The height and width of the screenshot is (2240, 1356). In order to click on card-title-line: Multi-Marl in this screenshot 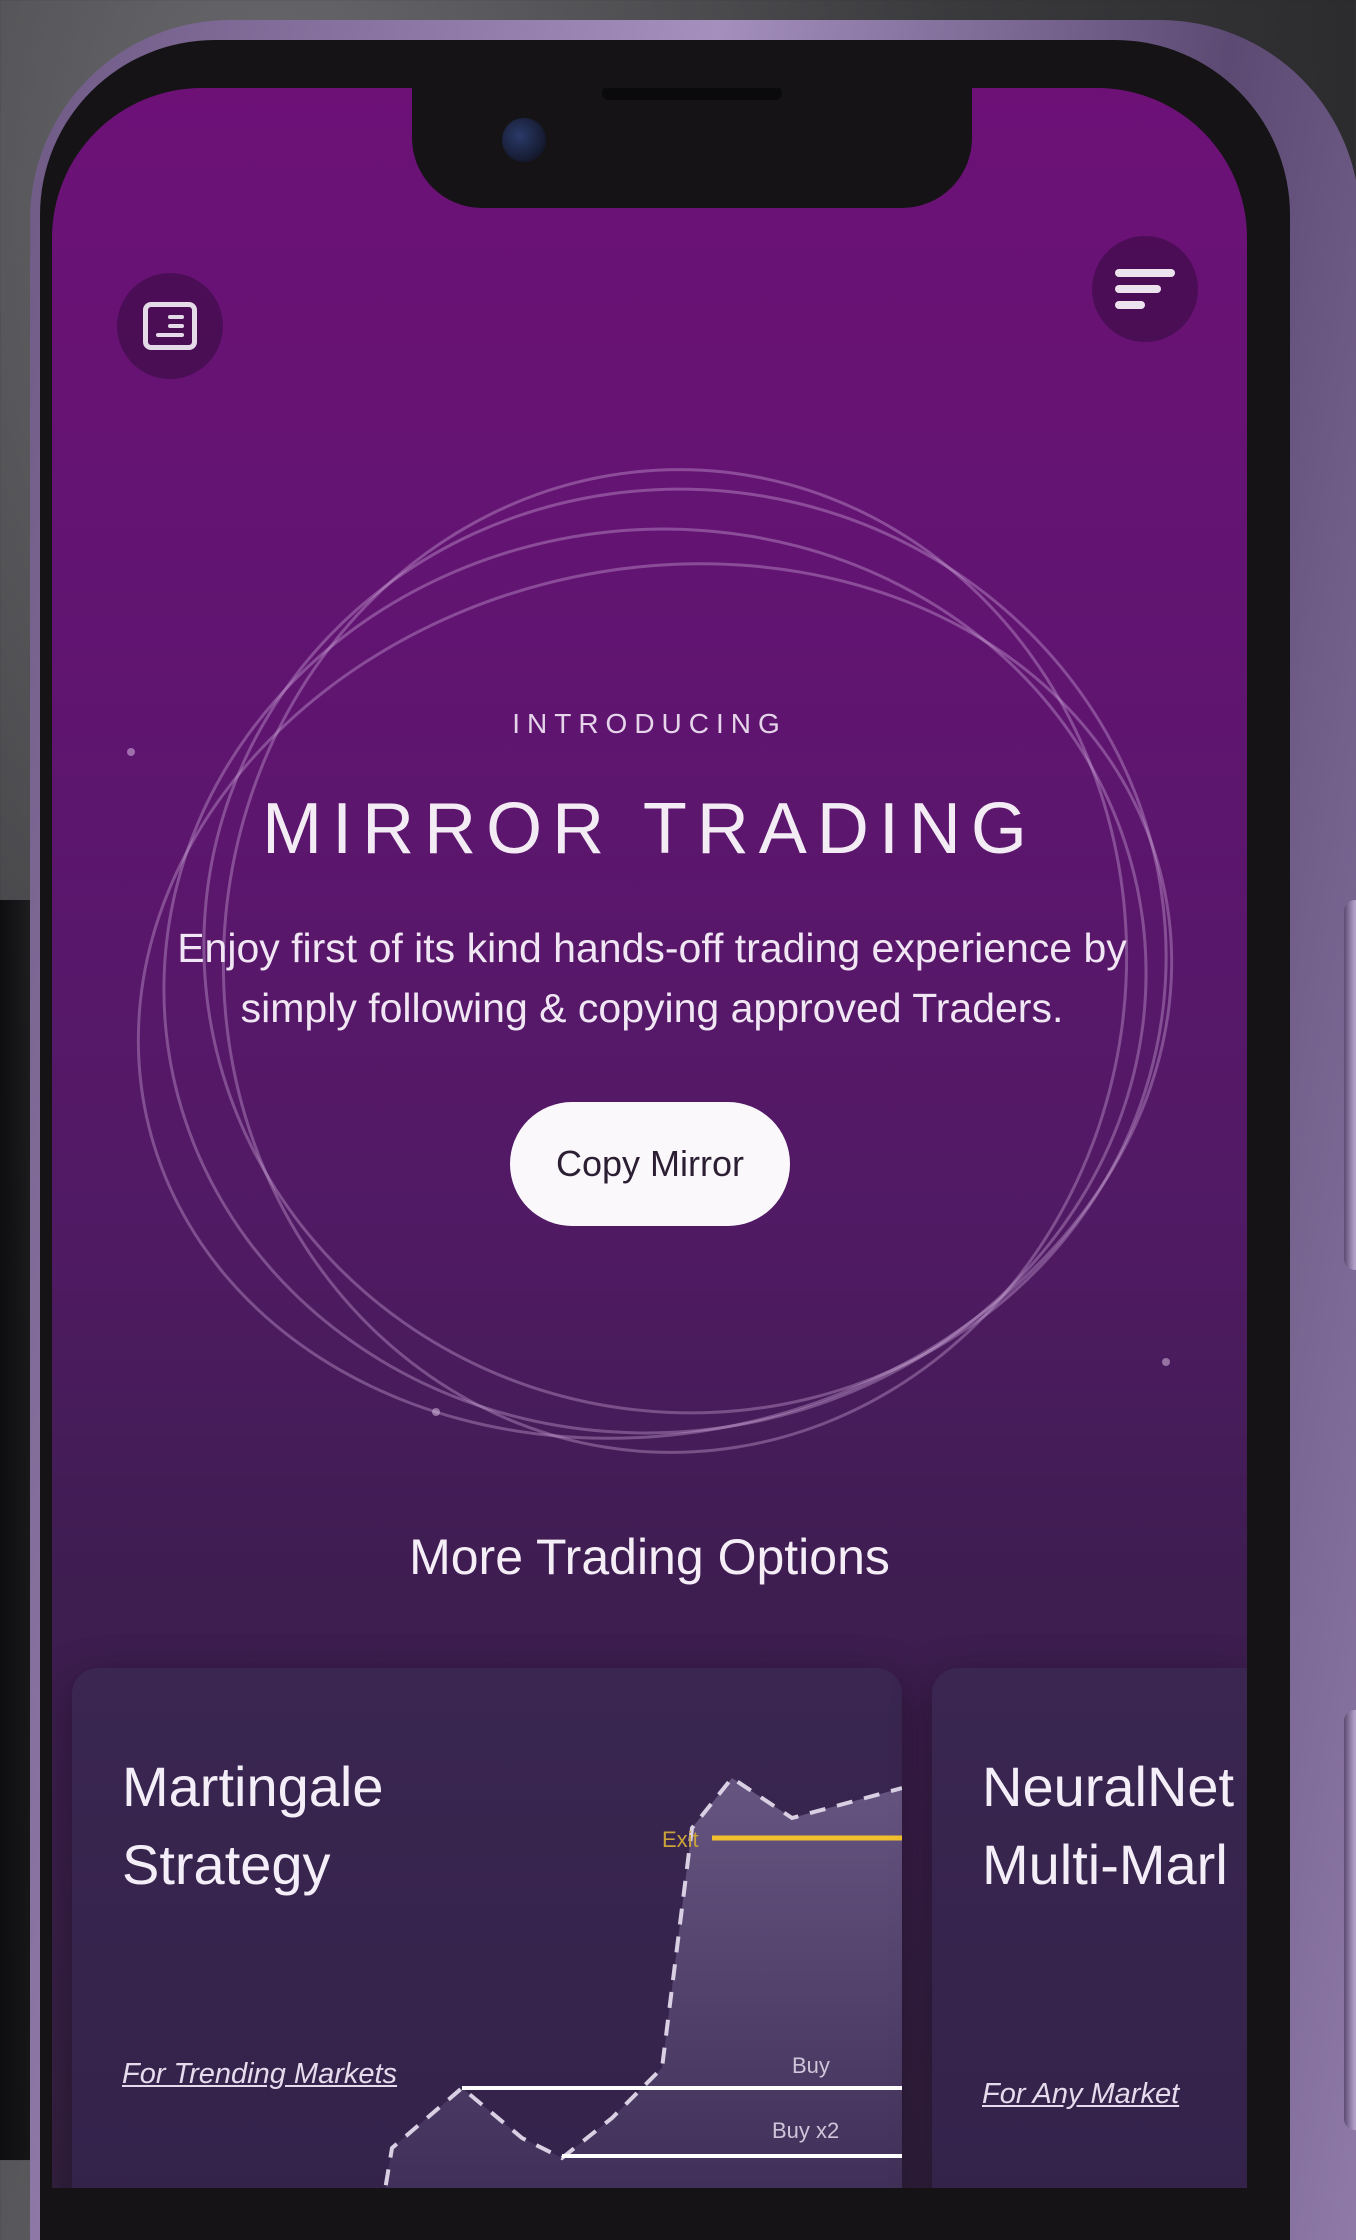, I will do `click(1105, 1864)`.